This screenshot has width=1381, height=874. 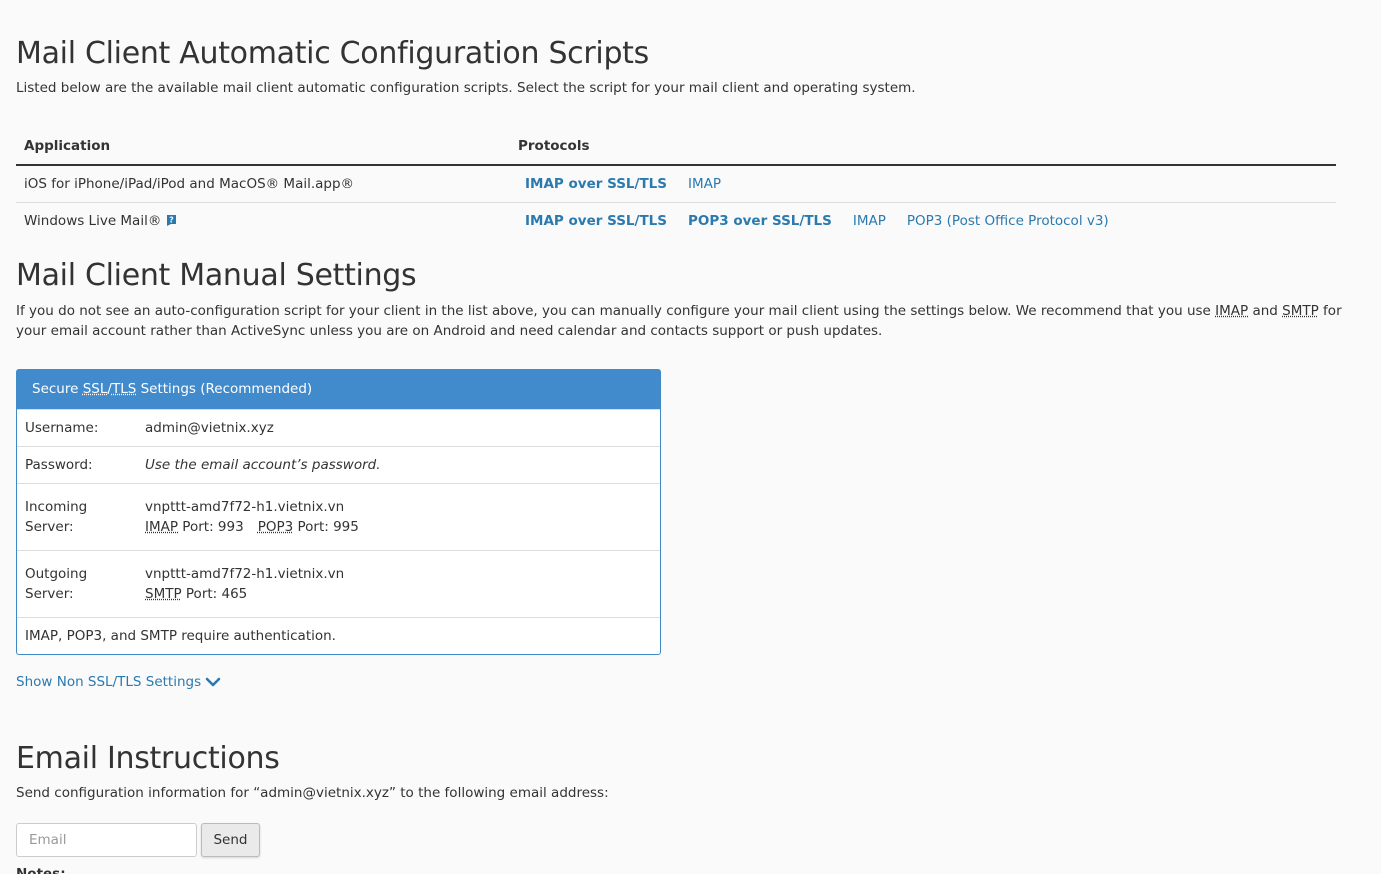 What do you see at coordinates (263, 465) in the screenshot?
I see `password-value: Use the email account’s password.` at bounding box center [263, 465].